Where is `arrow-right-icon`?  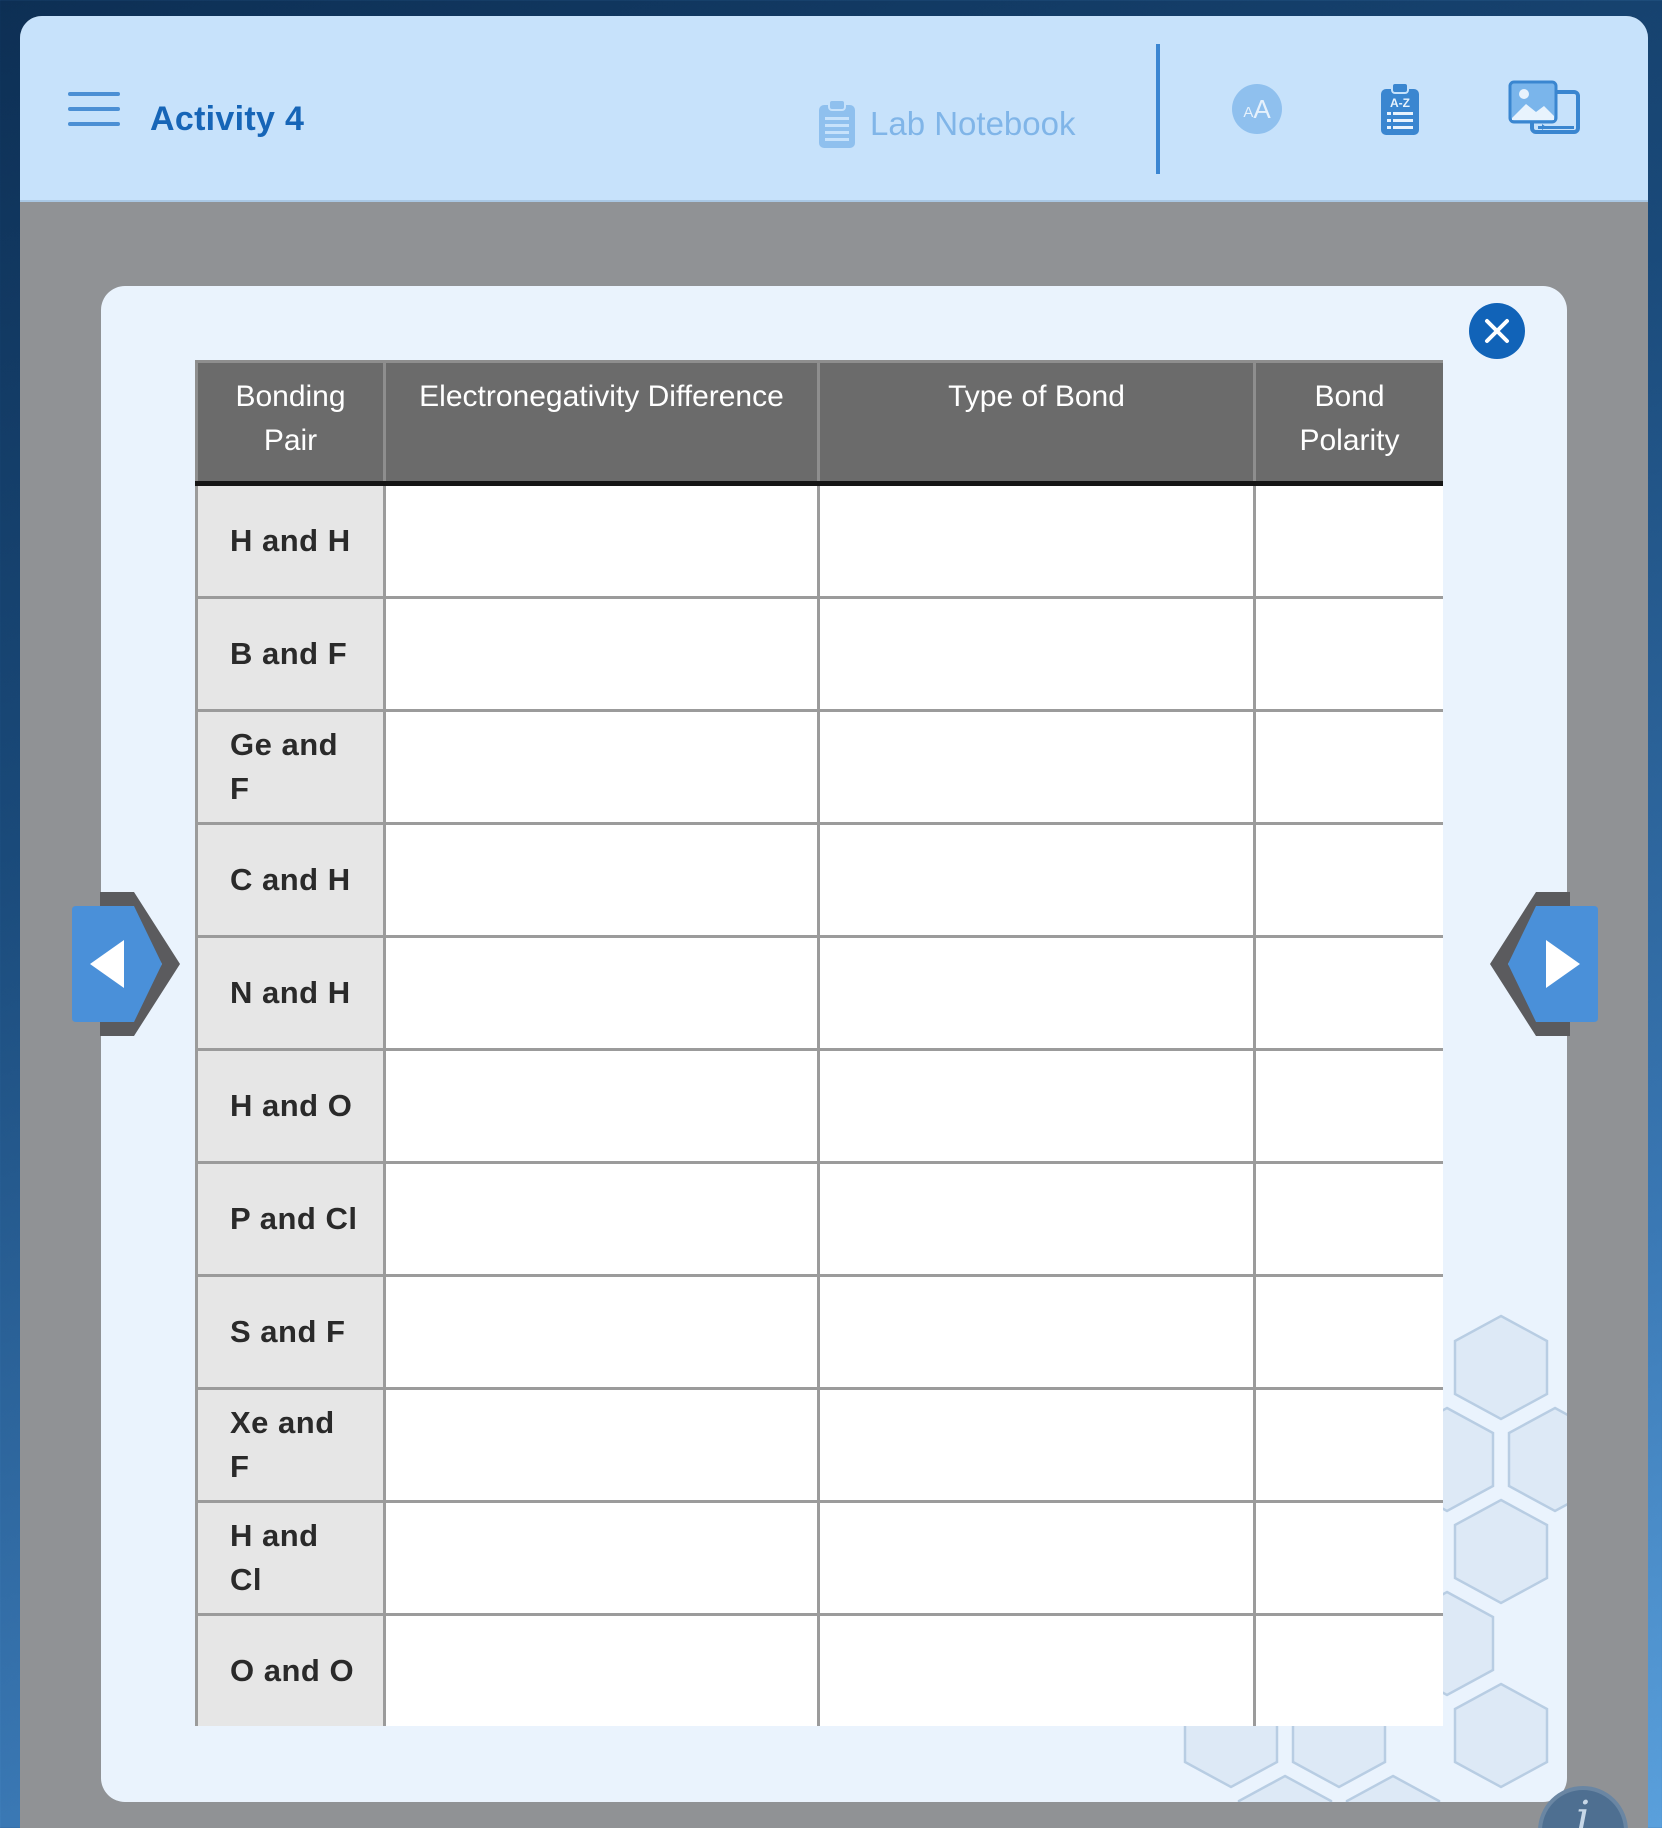
arrow-right-icon is located at coordinates (1544, 964).